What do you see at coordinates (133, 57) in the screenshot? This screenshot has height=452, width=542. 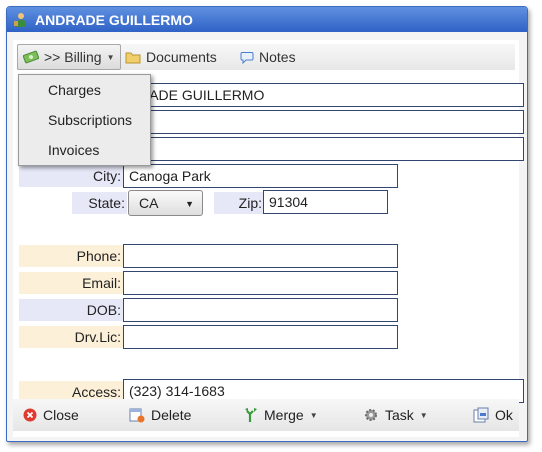 I see `folder-icon` at bounding box center [133, 57].